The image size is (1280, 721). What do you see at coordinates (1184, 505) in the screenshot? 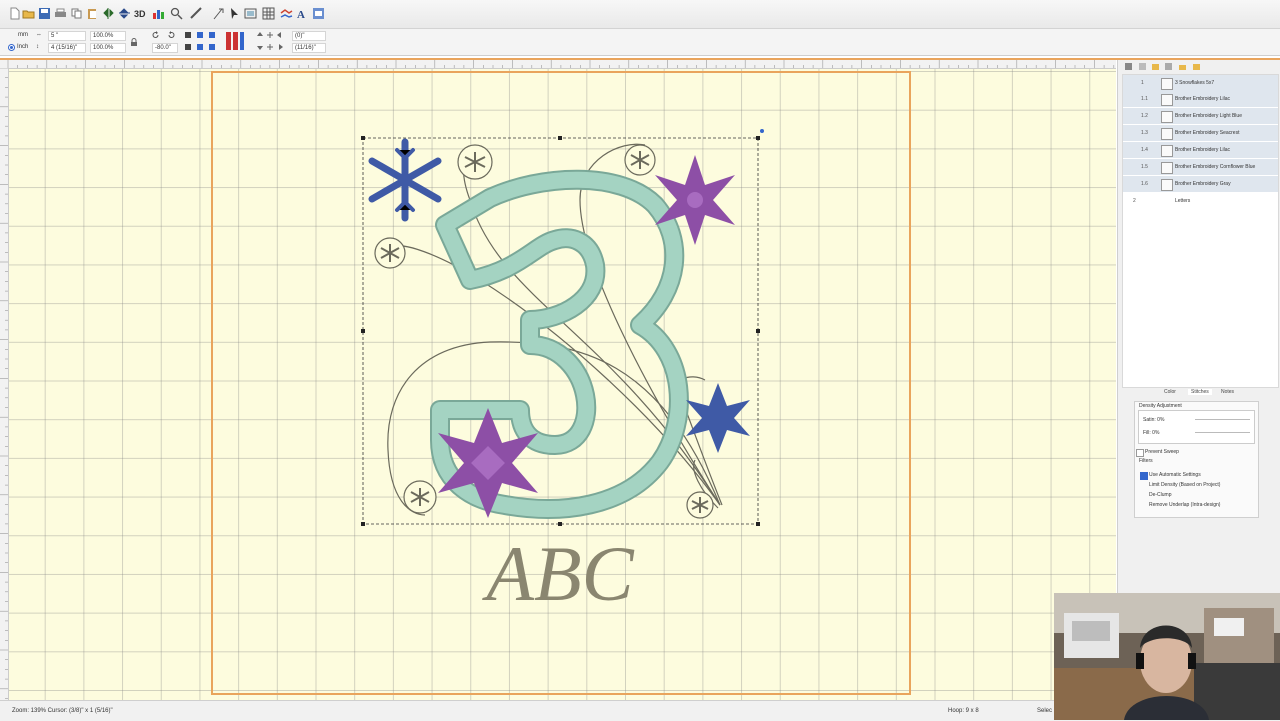
I see `remove-underlap-label: Remove Underlap (Intra-design)` at bounding box center [1184, 505].